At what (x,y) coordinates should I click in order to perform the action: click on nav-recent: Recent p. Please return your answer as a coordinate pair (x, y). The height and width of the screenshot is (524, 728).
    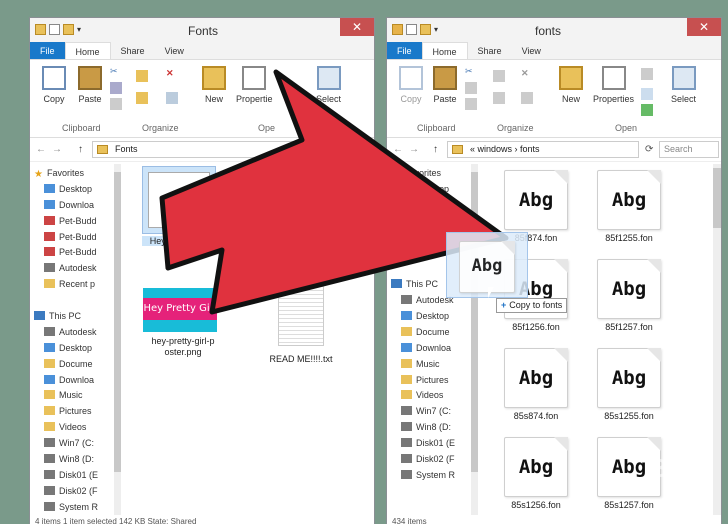
    Looking at the image, I should click on (71, 285).